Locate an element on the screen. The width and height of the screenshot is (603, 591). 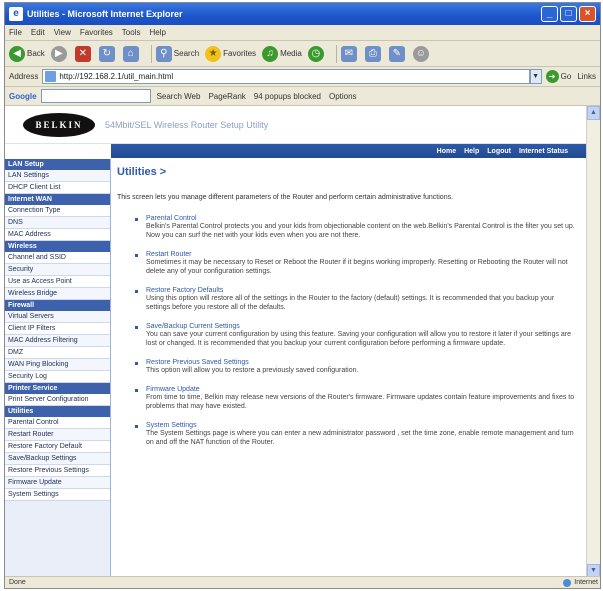
sidebar-section-heading: Internet WAN is located at coordinates (57, 199).